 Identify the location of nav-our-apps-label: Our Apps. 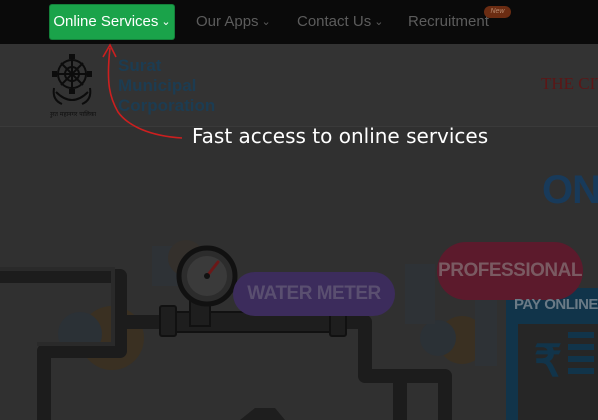
(227, 21).